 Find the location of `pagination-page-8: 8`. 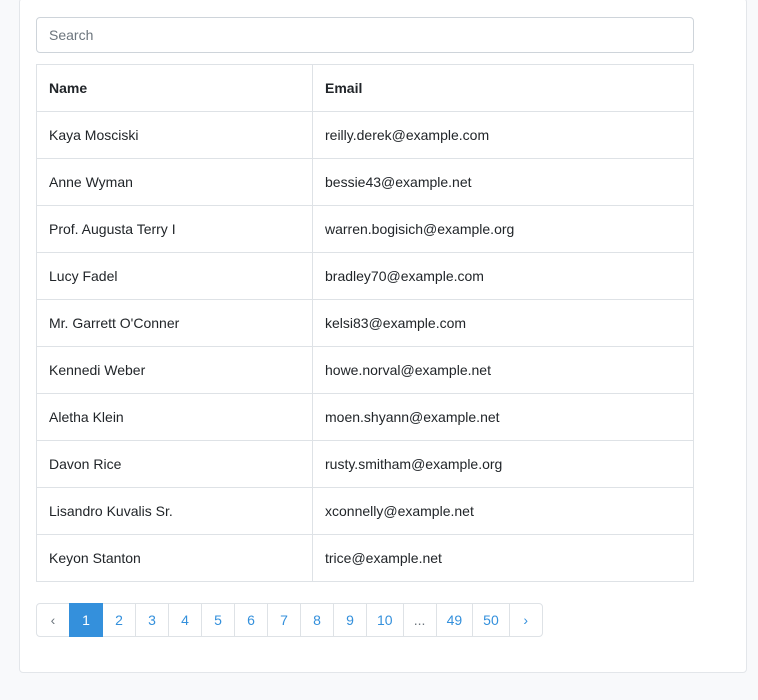

pagination-page-8: 8 is located at coordinates (317, 620).